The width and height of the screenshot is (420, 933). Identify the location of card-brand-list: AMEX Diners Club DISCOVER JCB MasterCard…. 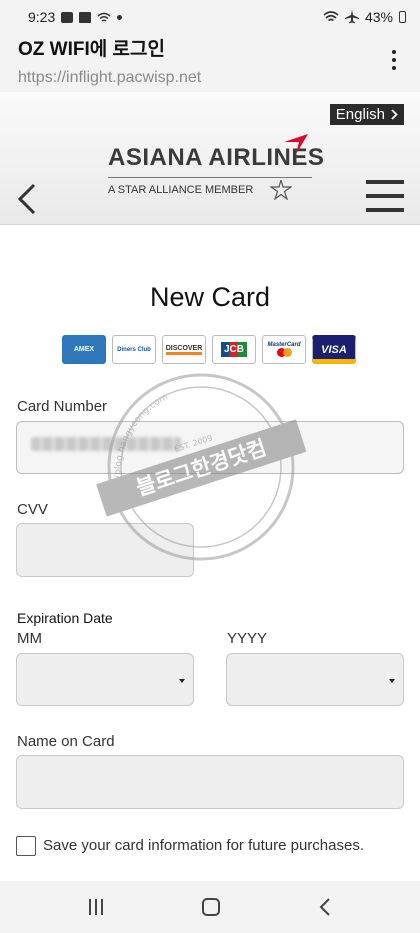
(209, 349).